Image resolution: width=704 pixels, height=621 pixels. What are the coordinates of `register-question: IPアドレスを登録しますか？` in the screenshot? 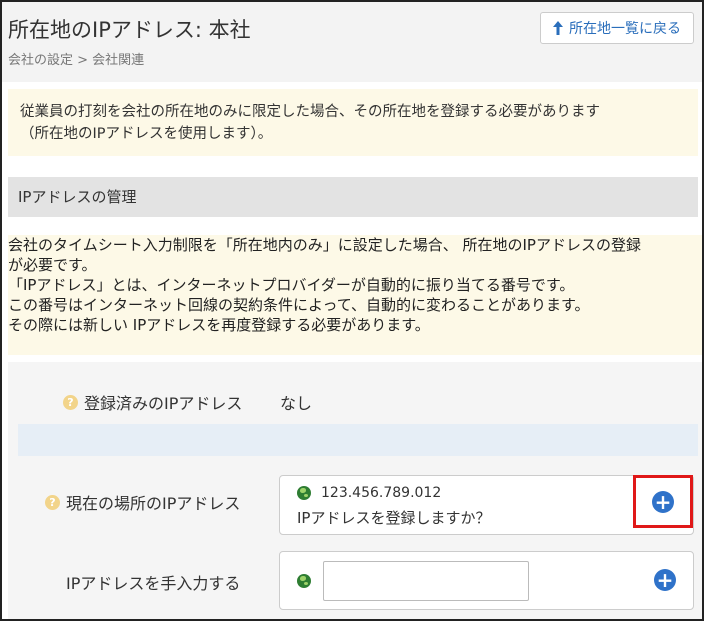 It's located at (394, 518).